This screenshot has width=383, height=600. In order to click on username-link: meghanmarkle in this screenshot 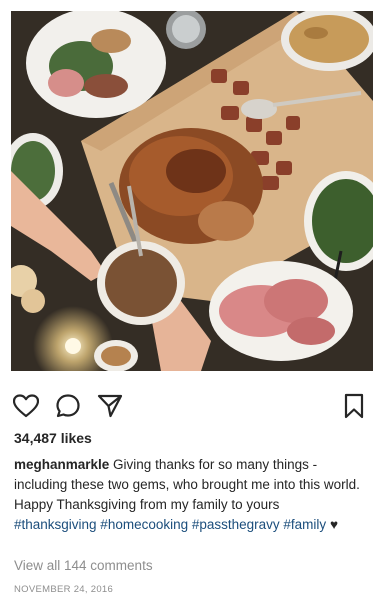, I will do `click(61, 464)`.